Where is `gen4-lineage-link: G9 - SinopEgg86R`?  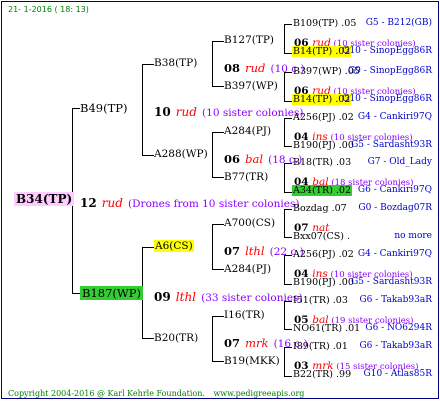
gen4-lineage-link: G9 - SinopEgg86R is located at coordinates (390, 71).